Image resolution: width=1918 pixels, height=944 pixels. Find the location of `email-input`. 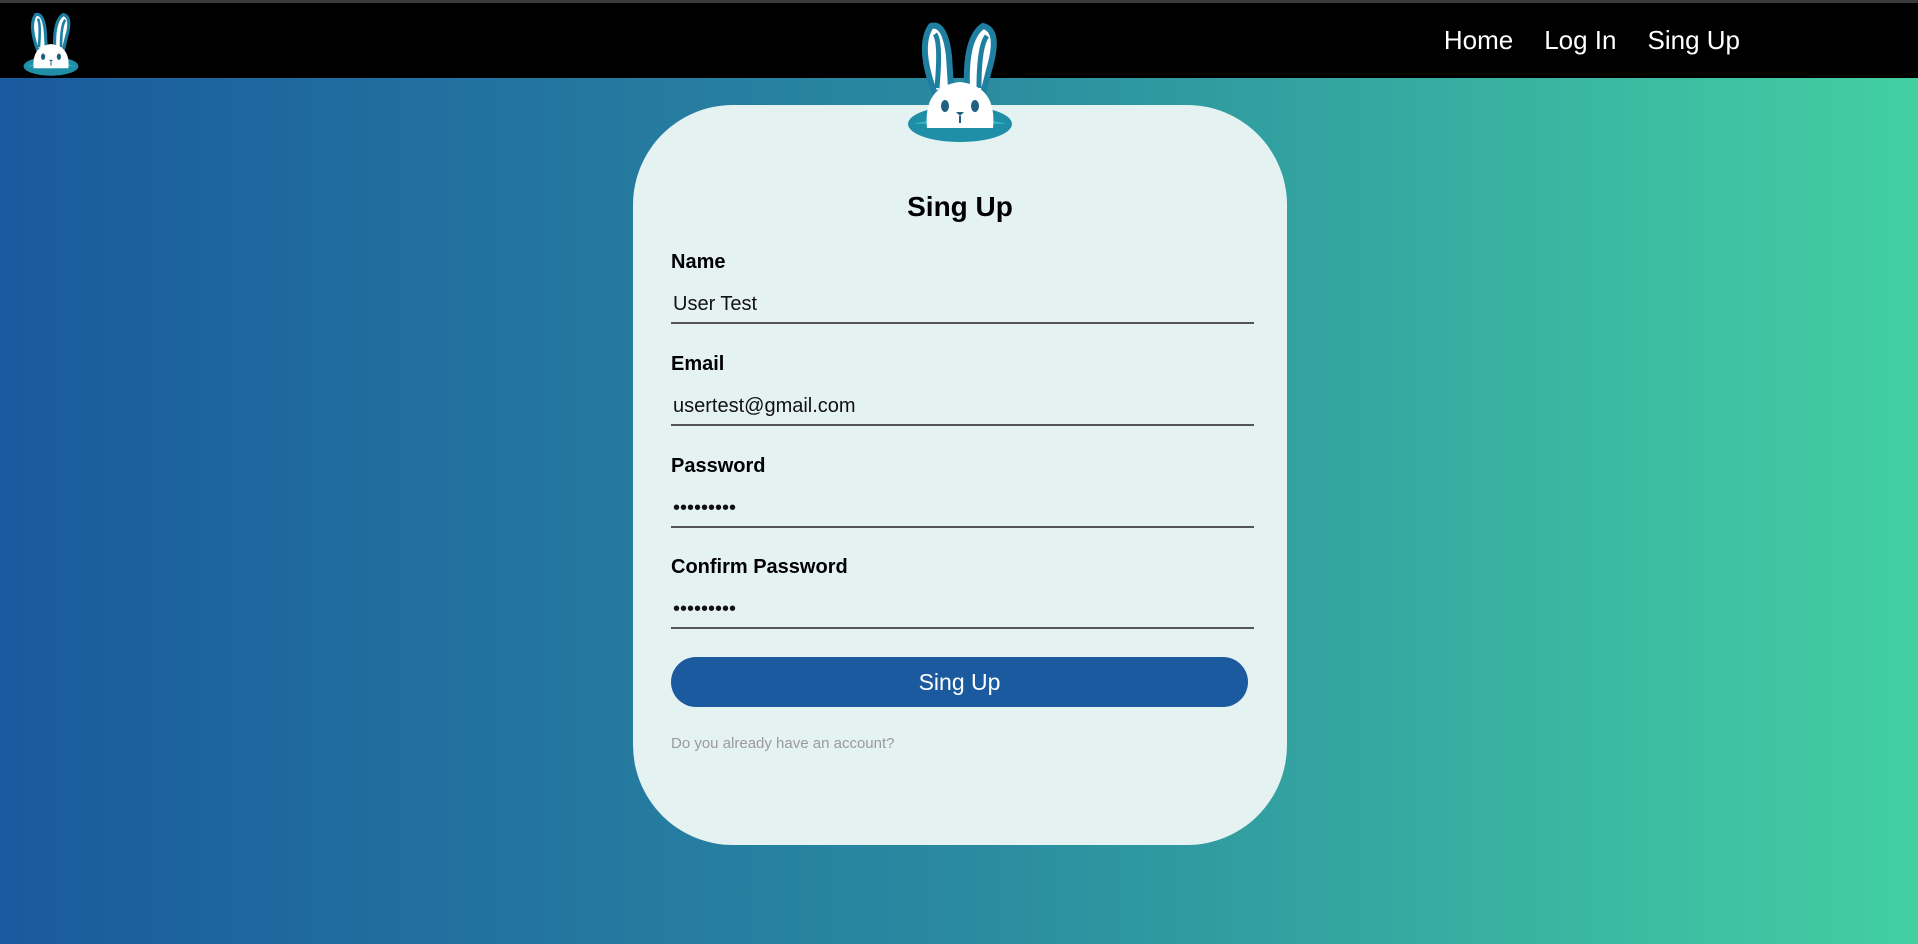

email-input is located at coordinates (962, 407).